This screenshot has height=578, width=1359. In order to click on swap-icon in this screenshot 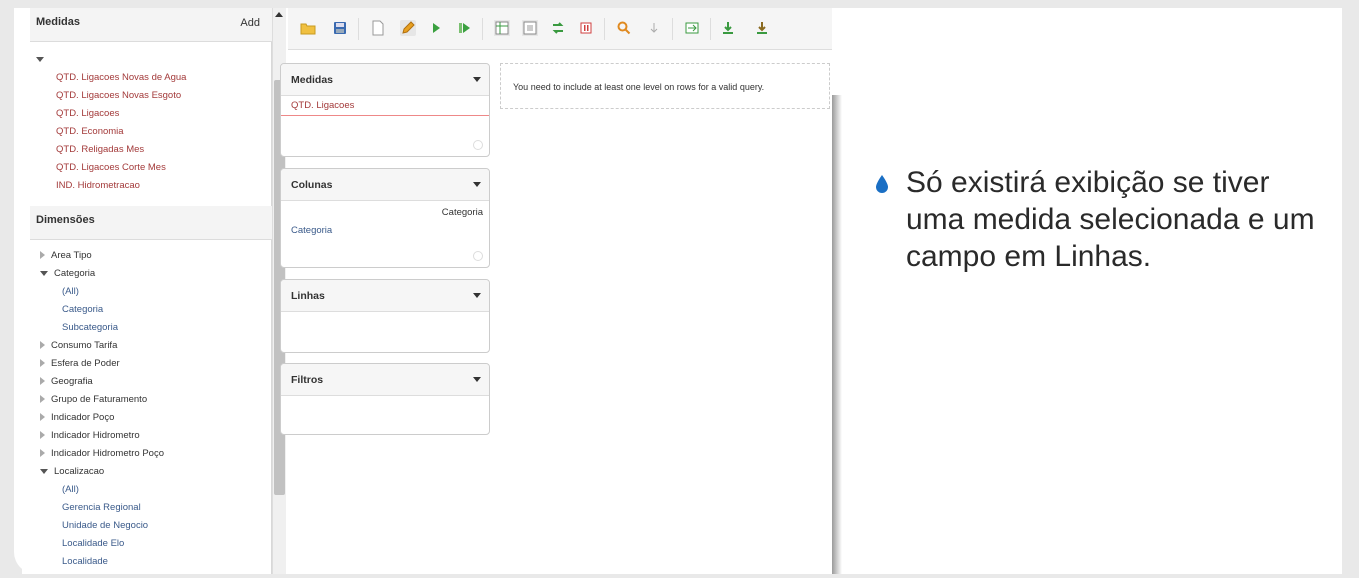, I will do `click(558, 28)`.